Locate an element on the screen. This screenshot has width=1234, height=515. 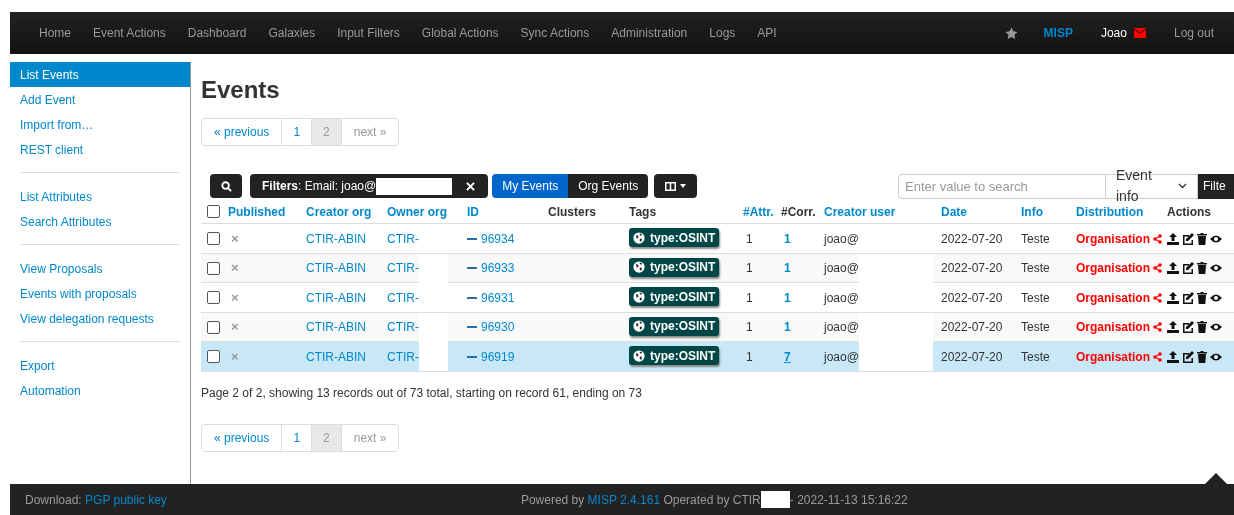
nav-link: Input Filters is located at coordinates (368, 33).